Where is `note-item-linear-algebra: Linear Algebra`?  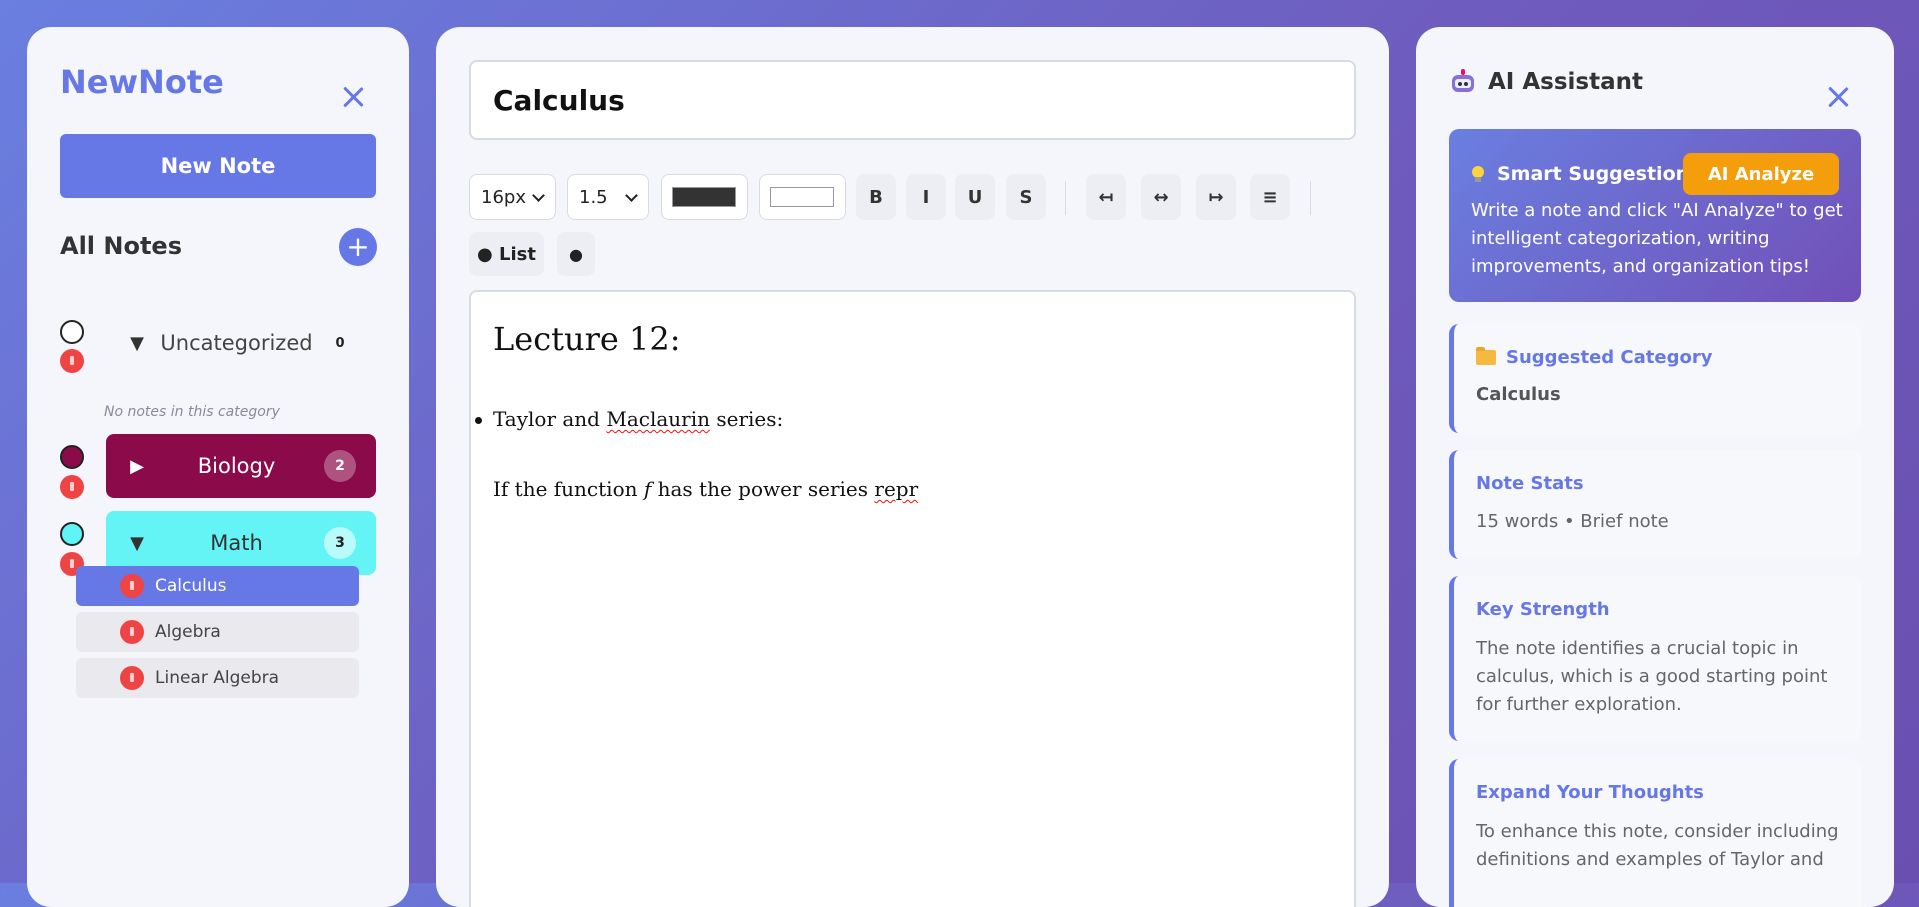
note-item-linear-algebra: Linear Algebra is located at coordinates (217, 678).